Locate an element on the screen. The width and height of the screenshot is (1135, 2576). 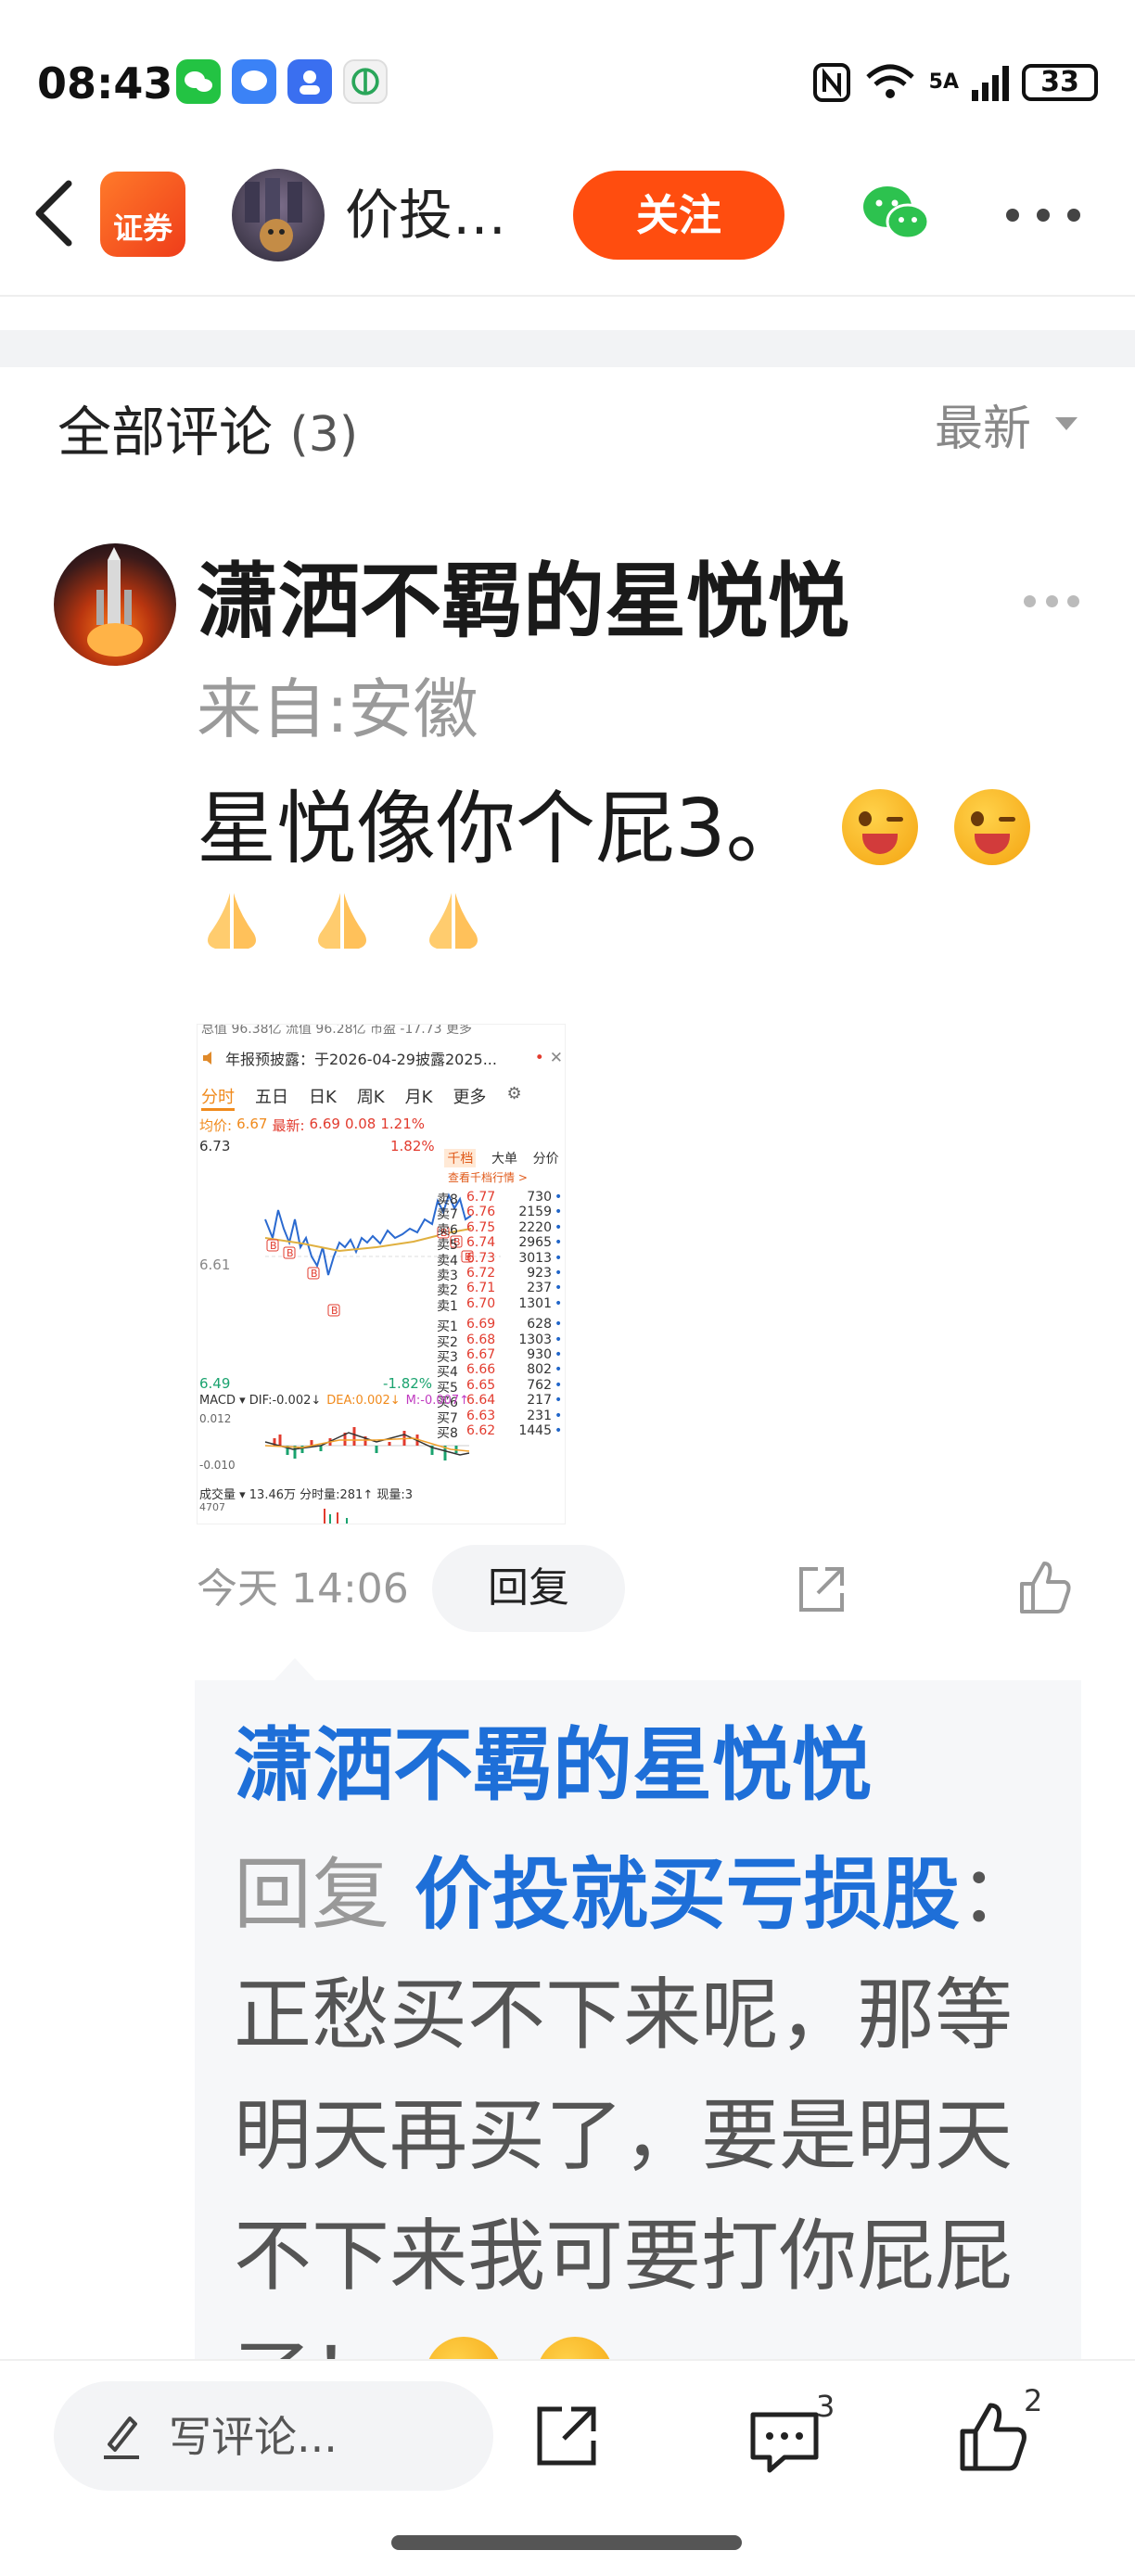
bottom-comment-button is located at coordinates (786, 2442).